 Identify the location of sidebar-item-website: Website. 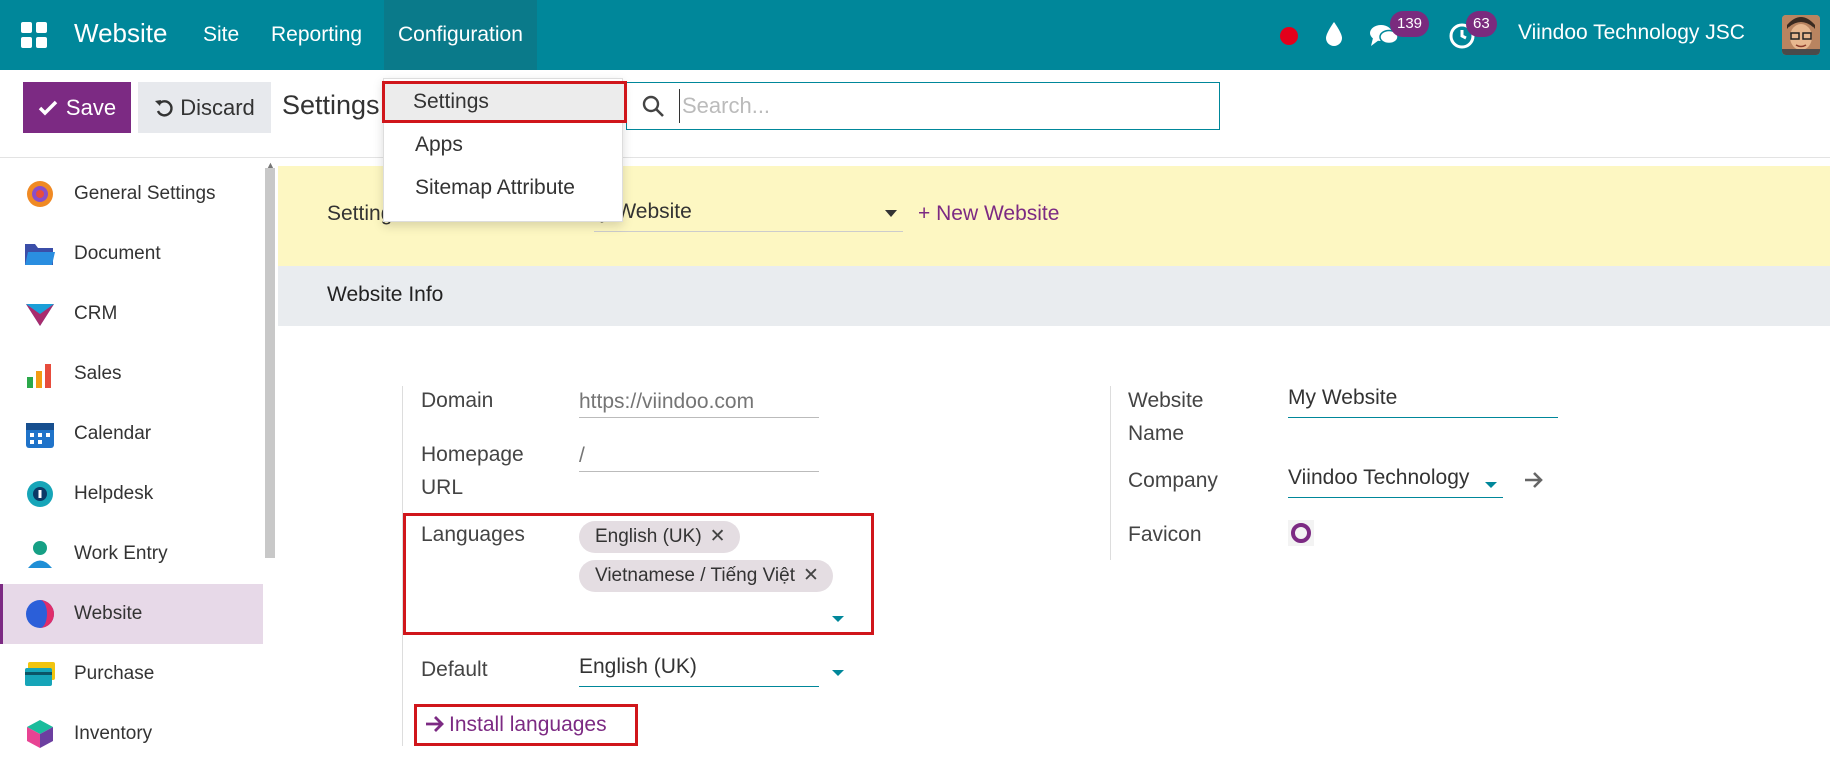
(131, 614).